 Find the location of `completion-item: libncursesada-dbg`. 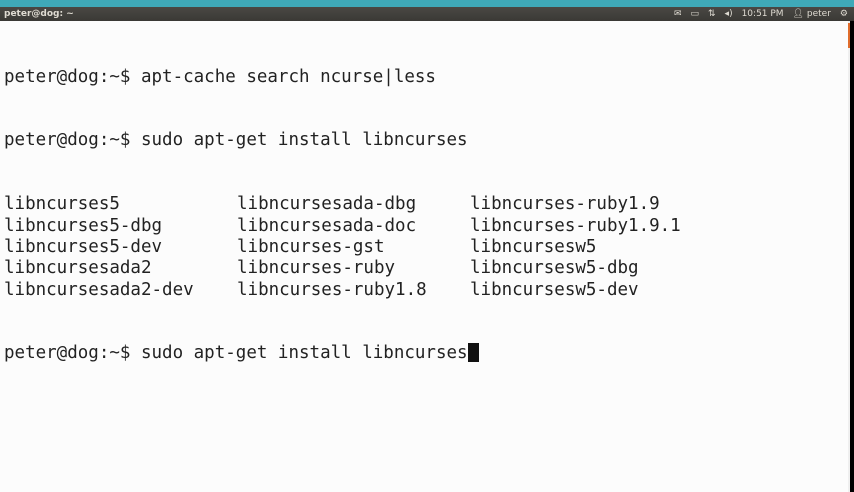

completion-item: libncursesada-dbg is located at coordinates (327, 204).